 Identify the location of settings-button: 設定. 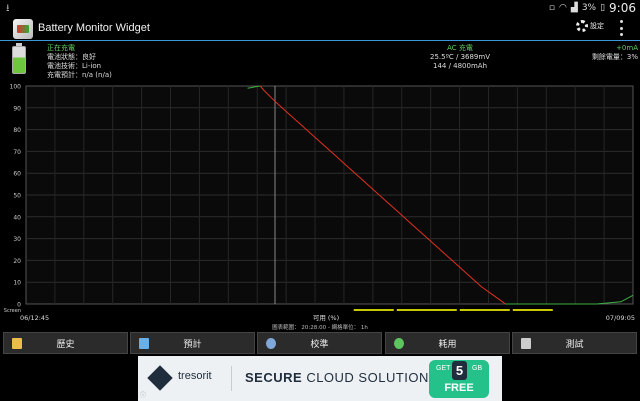
(590, 26).